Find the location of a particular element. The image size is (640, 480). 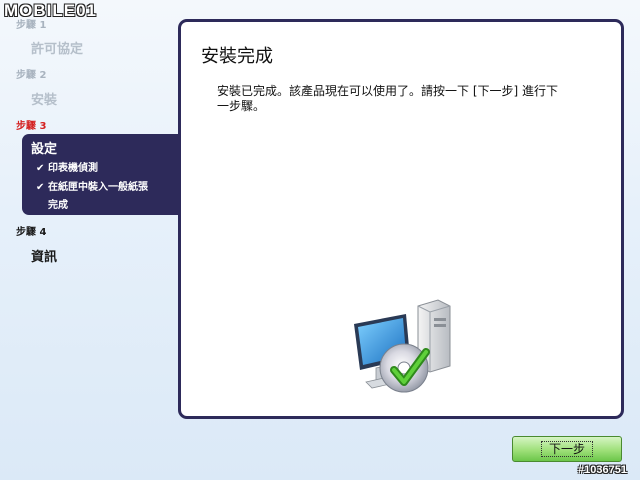

image-id-watermark: #1036751 is located at coordinates (602, 470).